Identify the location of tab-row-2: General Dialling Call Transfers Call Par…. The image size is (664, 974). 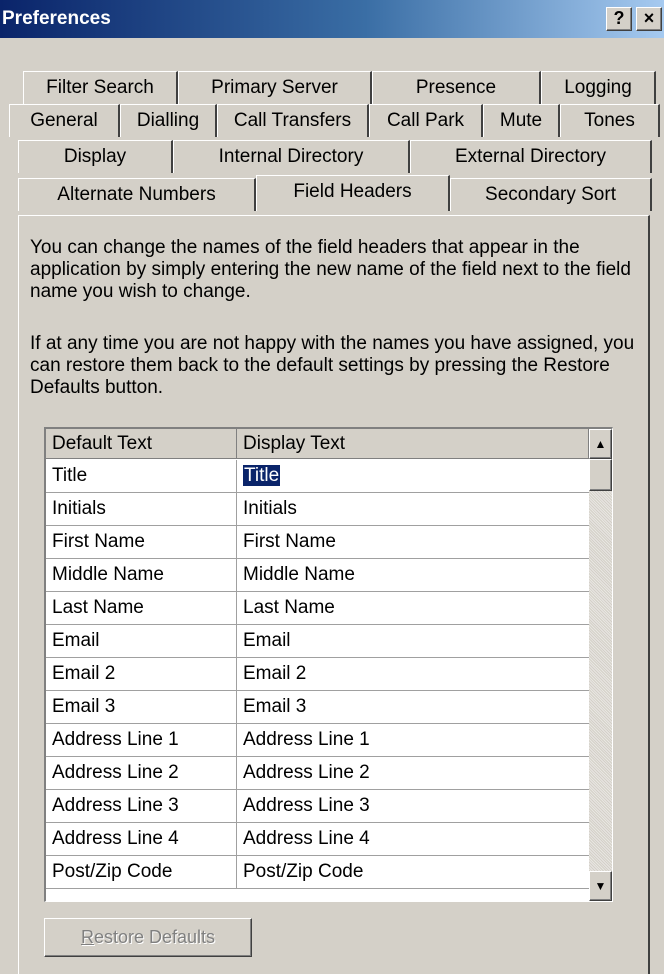
(332, 120).